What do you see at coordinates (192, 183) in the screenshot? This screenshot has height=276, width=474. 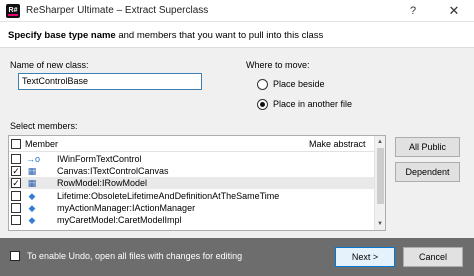 I see `member-row: ✓▦RowModel:IRowModel✓` at bounding box center [192, 183].